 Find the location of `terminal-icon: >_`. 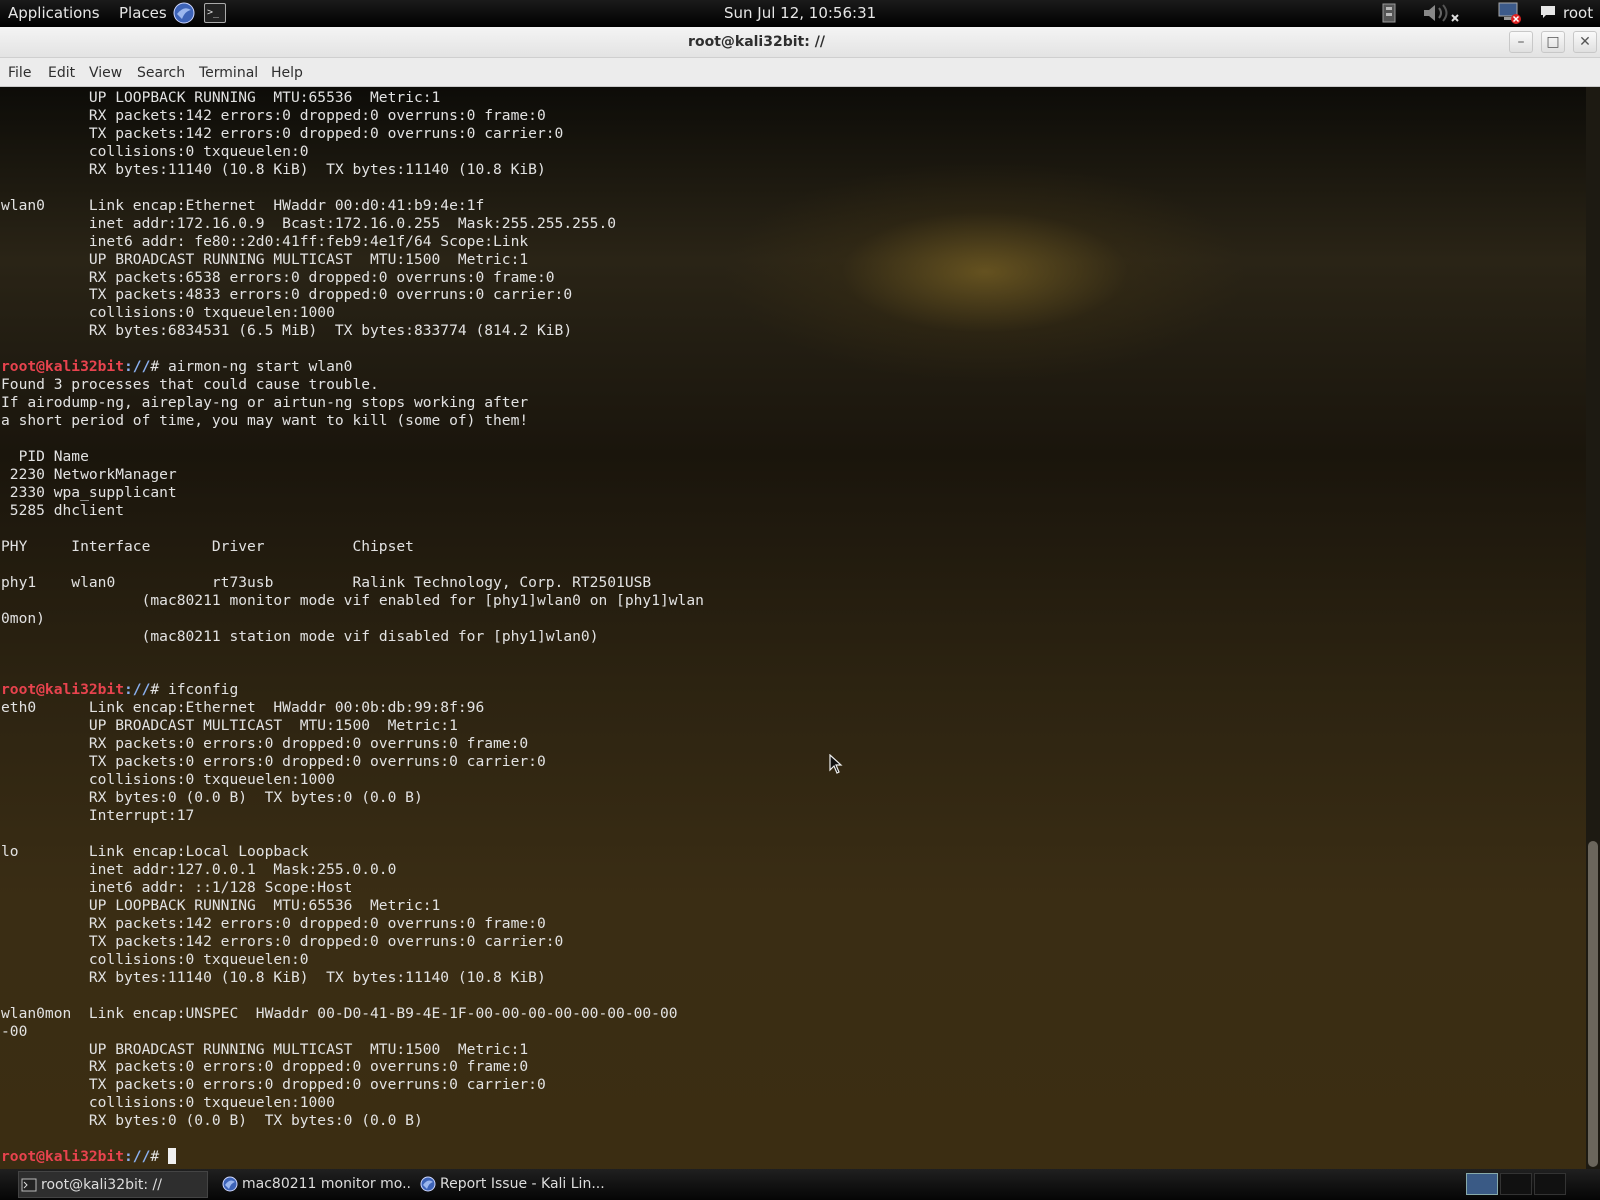

terminal-icon: >_ is located at coordinates (215, 13).